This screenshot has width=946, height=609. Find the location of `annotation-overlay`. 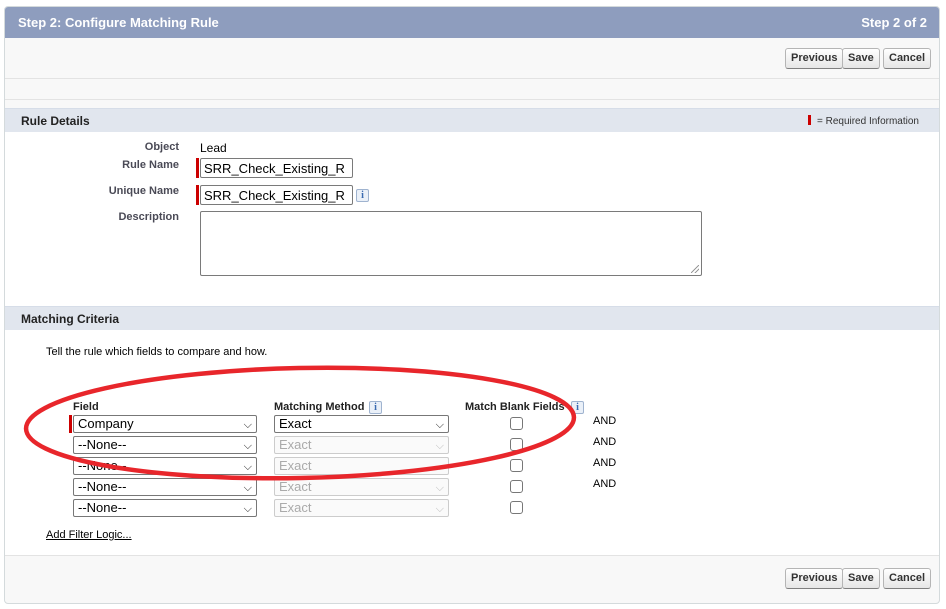

annotation-overlay is located at coordinates (300, 423).